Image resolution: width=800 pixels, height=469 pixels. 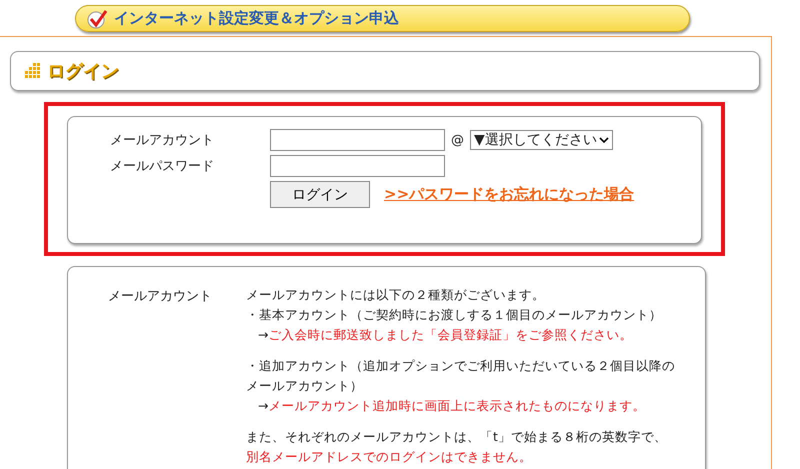 I want to click on chevron-down-icon, so click(x=603, y=140).